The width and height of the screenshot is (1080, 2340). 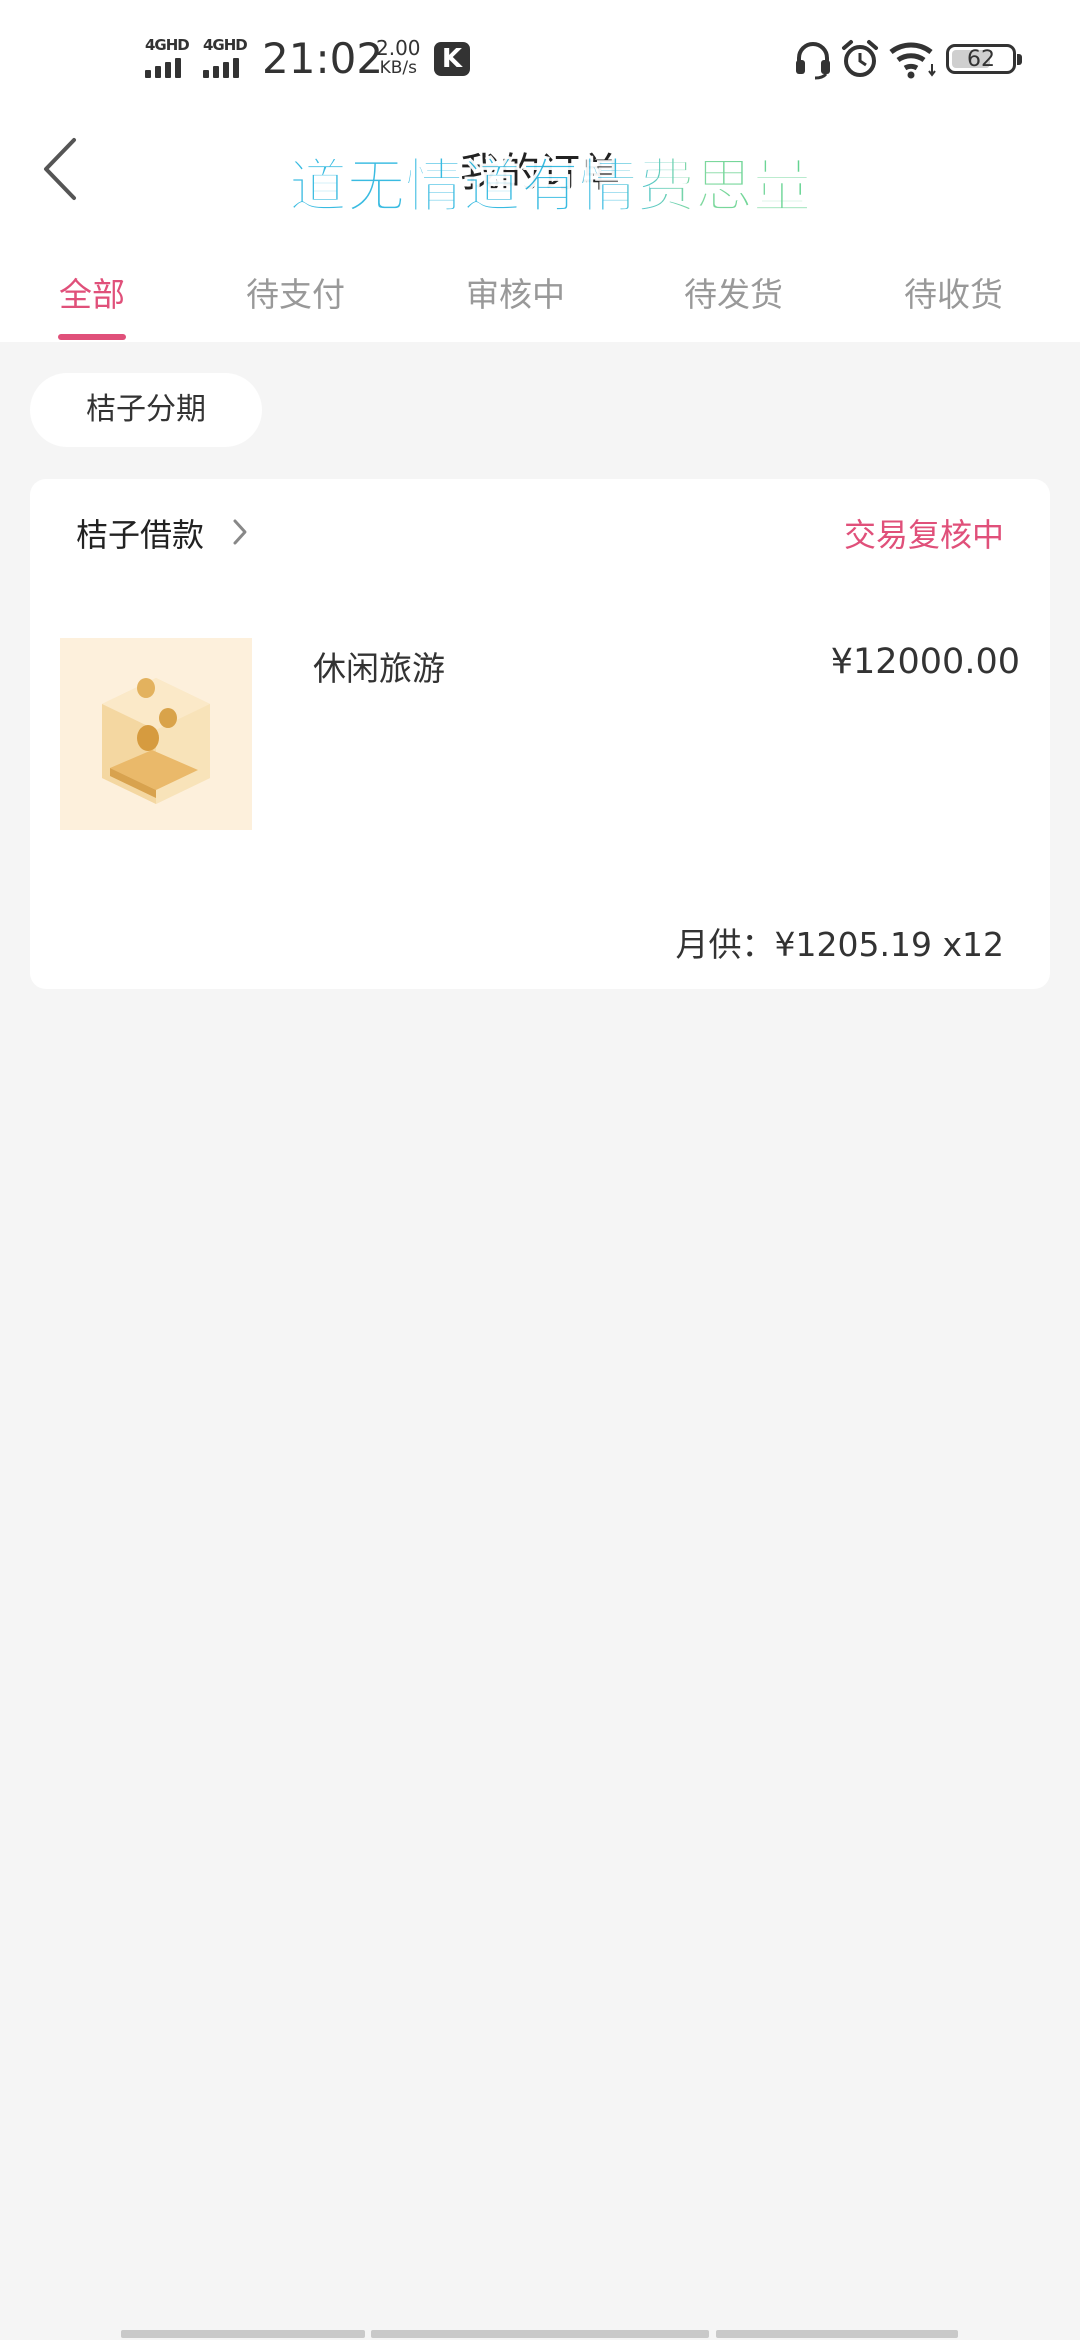 I want to click on network-speed-value: 2.00, so click(x=398, y=48).